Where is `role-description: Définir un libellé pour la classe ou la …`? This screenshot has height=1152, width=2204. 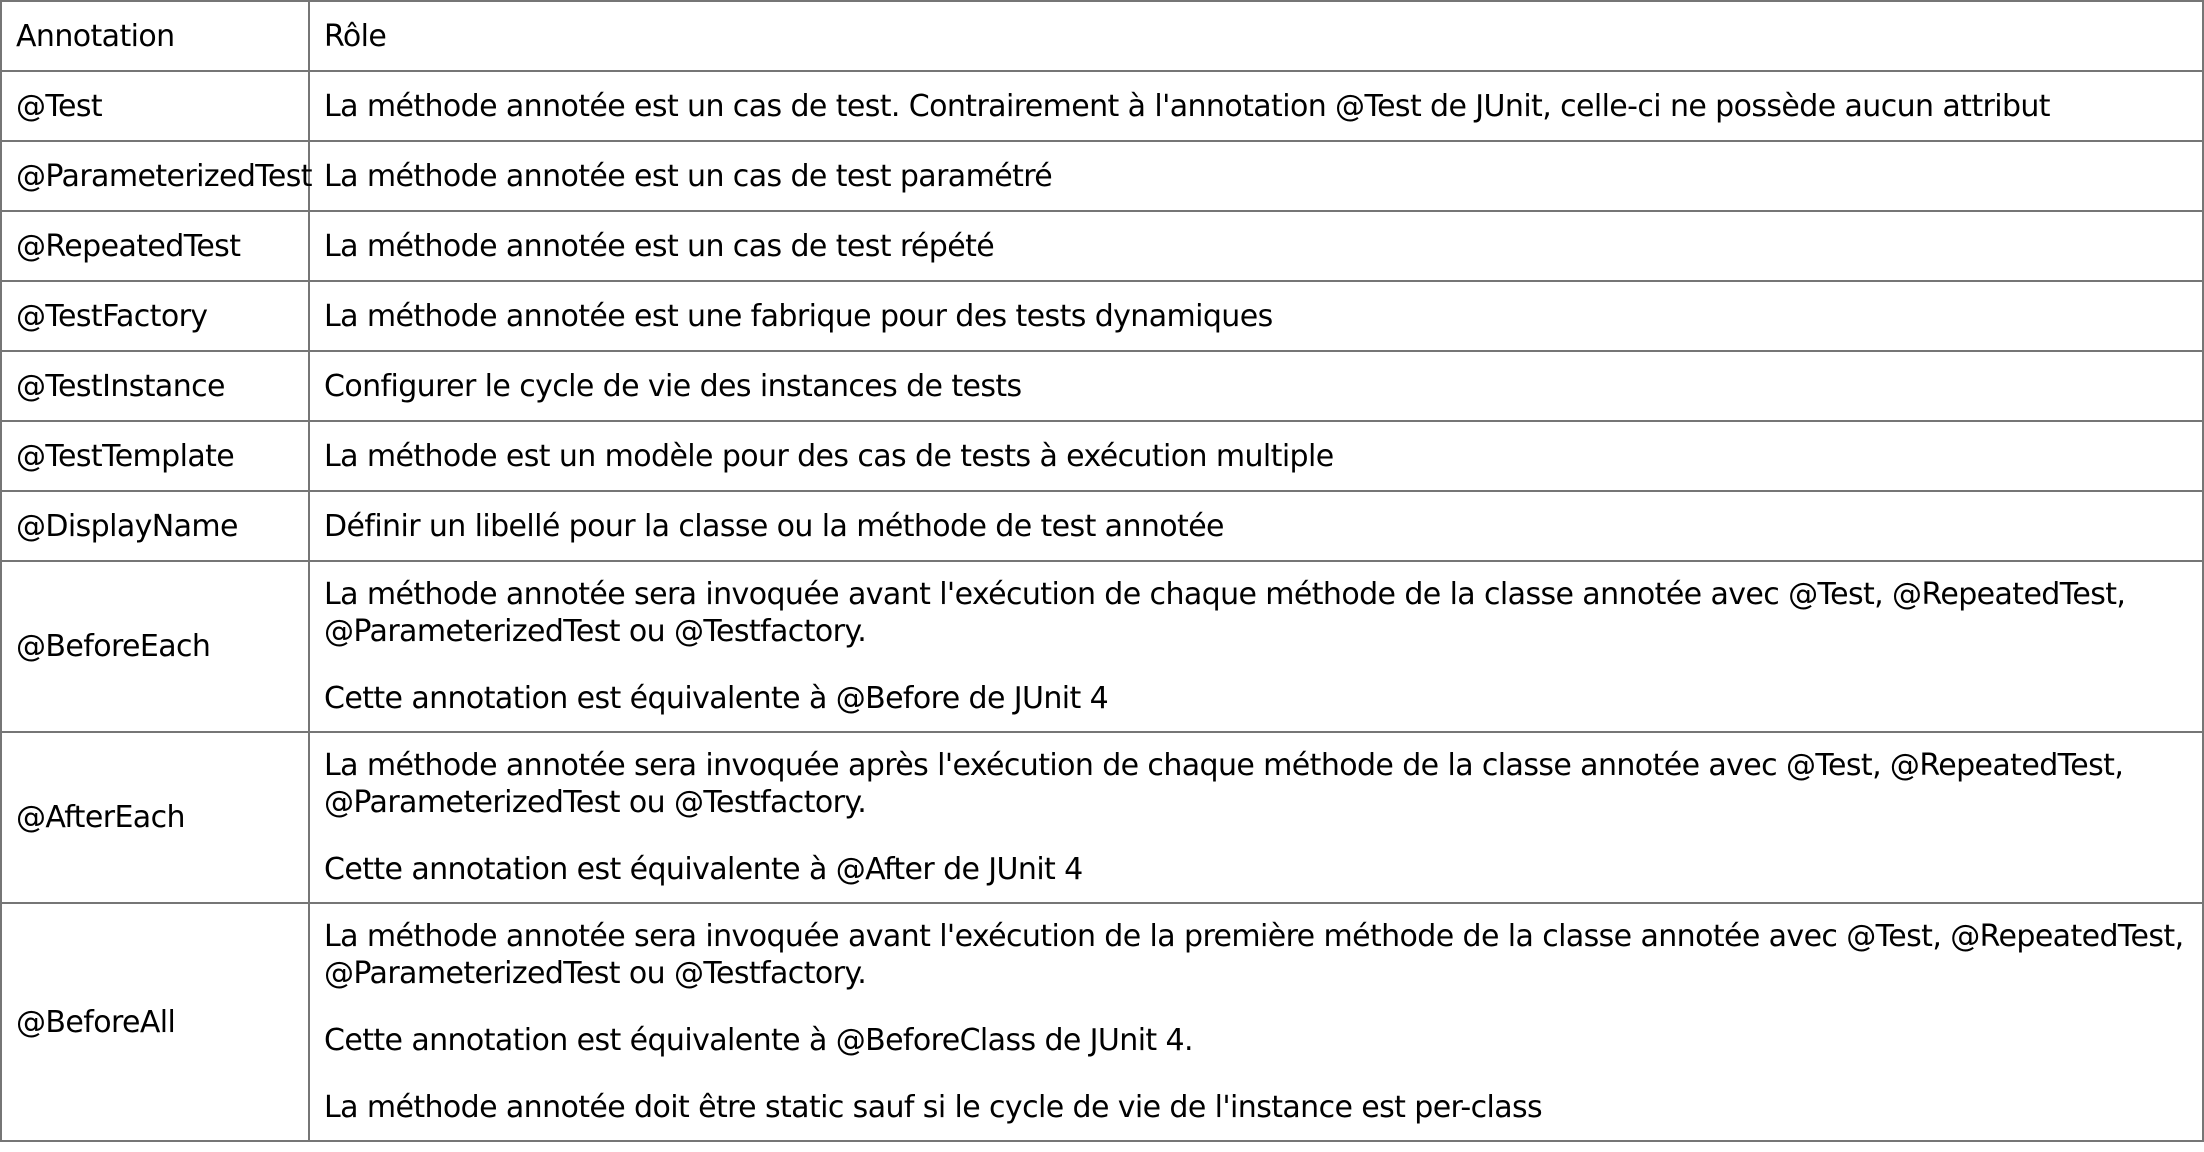
role-description: Définir un libellé pour la classe ou la … is located at coordinates (1256, 526).